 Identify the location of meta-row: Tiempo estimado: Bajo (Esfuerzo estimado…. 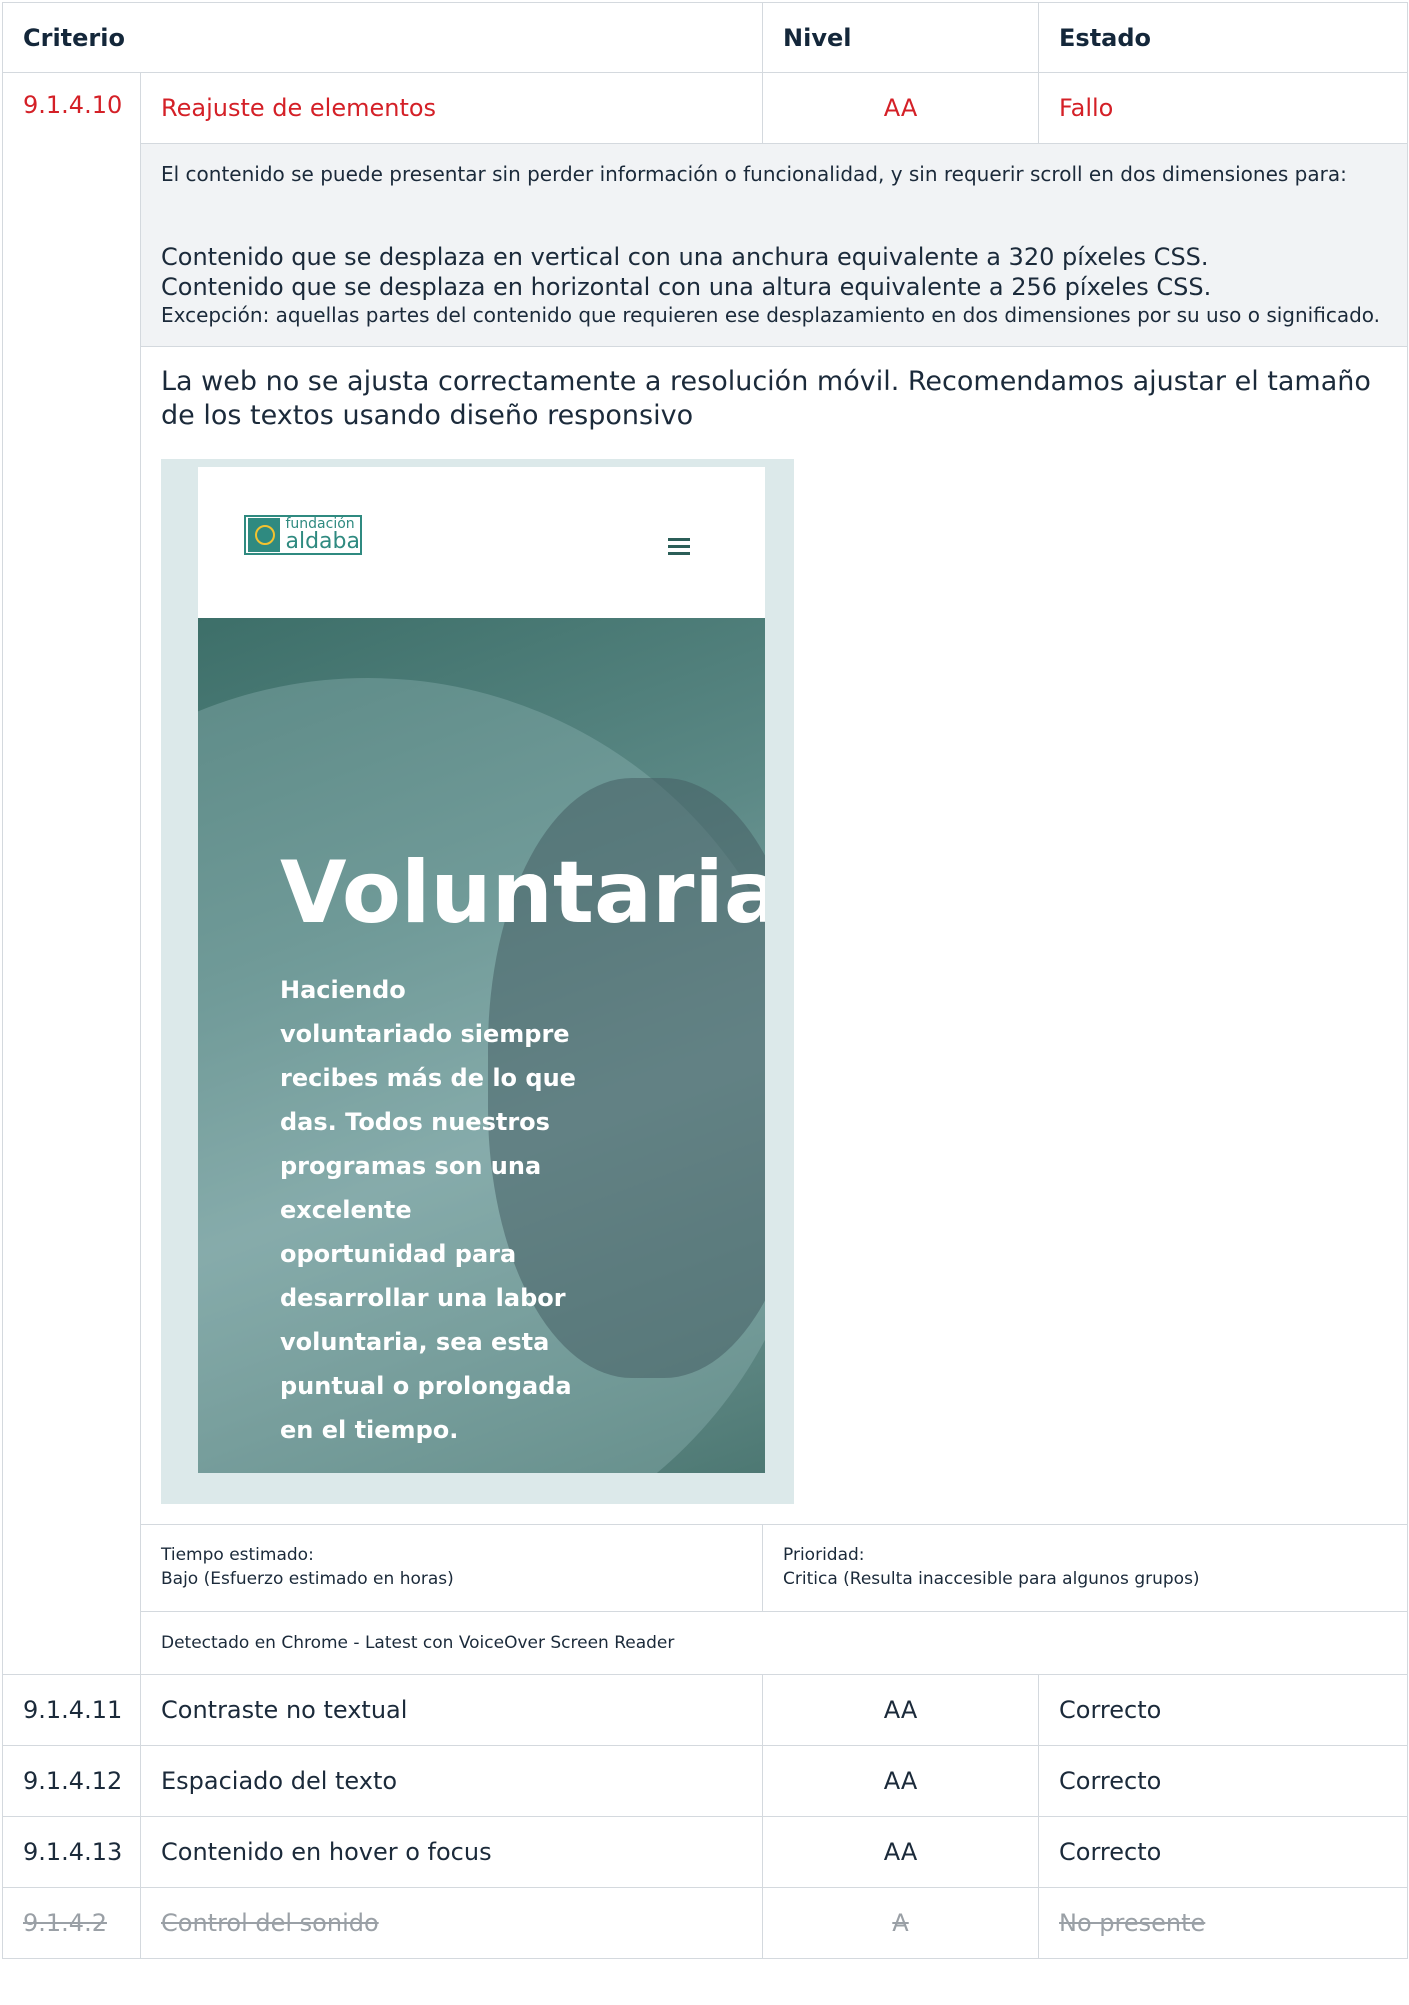
(706, 1567).